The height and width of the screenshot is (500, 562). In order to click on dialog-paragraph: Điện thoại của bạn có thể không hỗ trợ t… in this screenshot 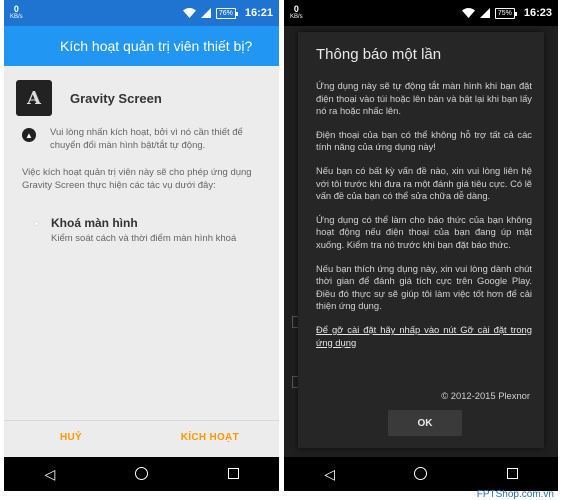, I will do `click(424, 140)`.